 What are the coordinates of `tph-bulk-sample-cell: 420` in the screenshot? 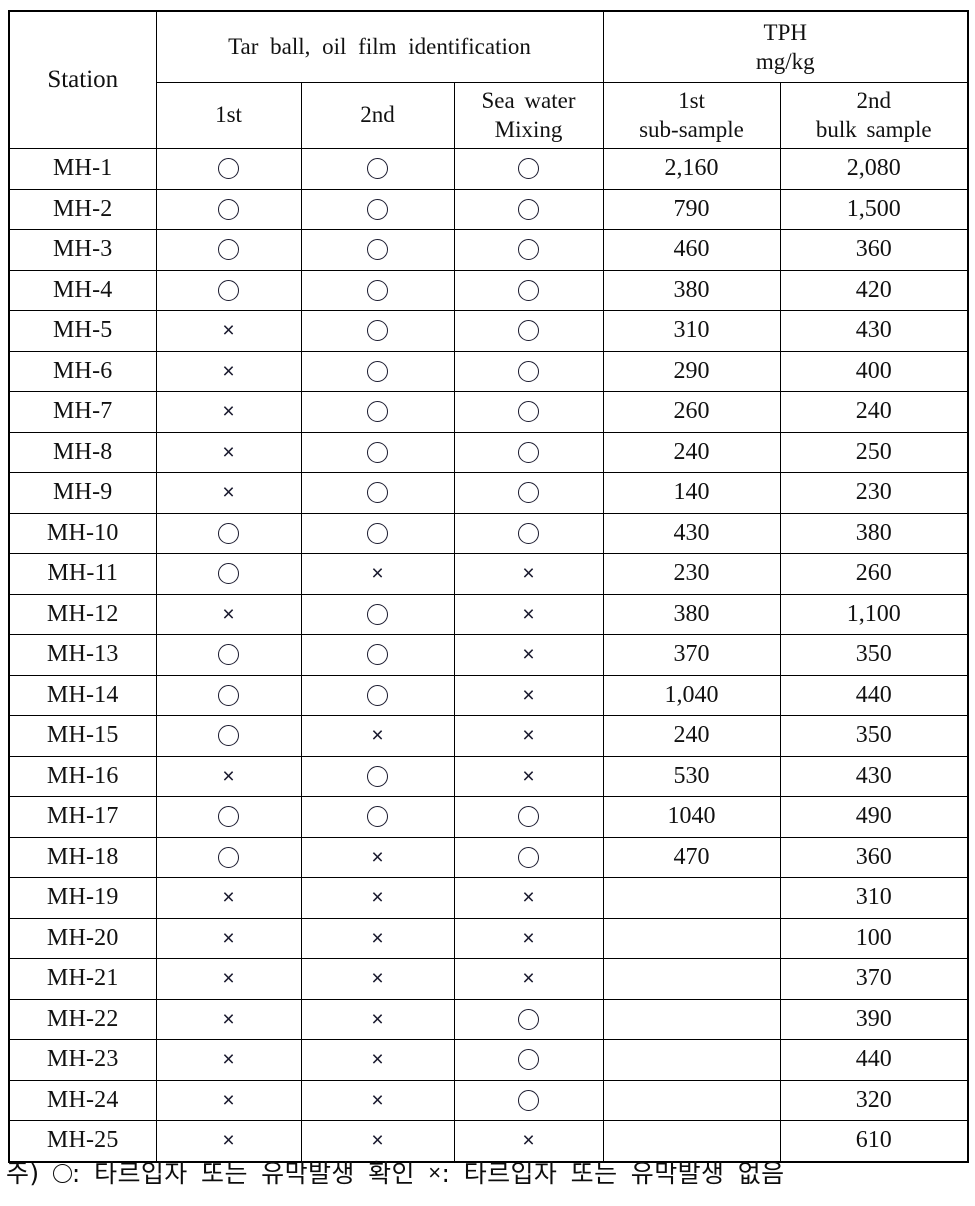 It's located at (874, 290).